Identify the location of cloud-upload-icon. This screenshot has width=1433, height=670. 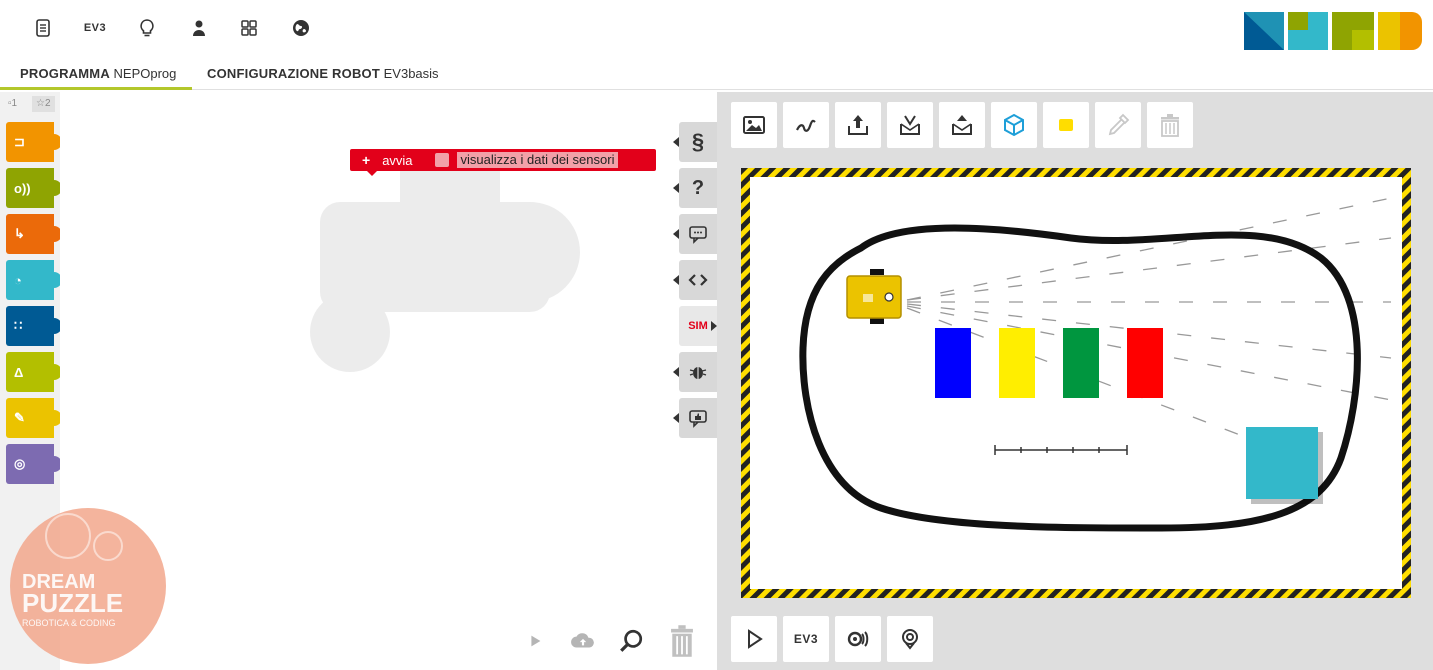
(583, 641).